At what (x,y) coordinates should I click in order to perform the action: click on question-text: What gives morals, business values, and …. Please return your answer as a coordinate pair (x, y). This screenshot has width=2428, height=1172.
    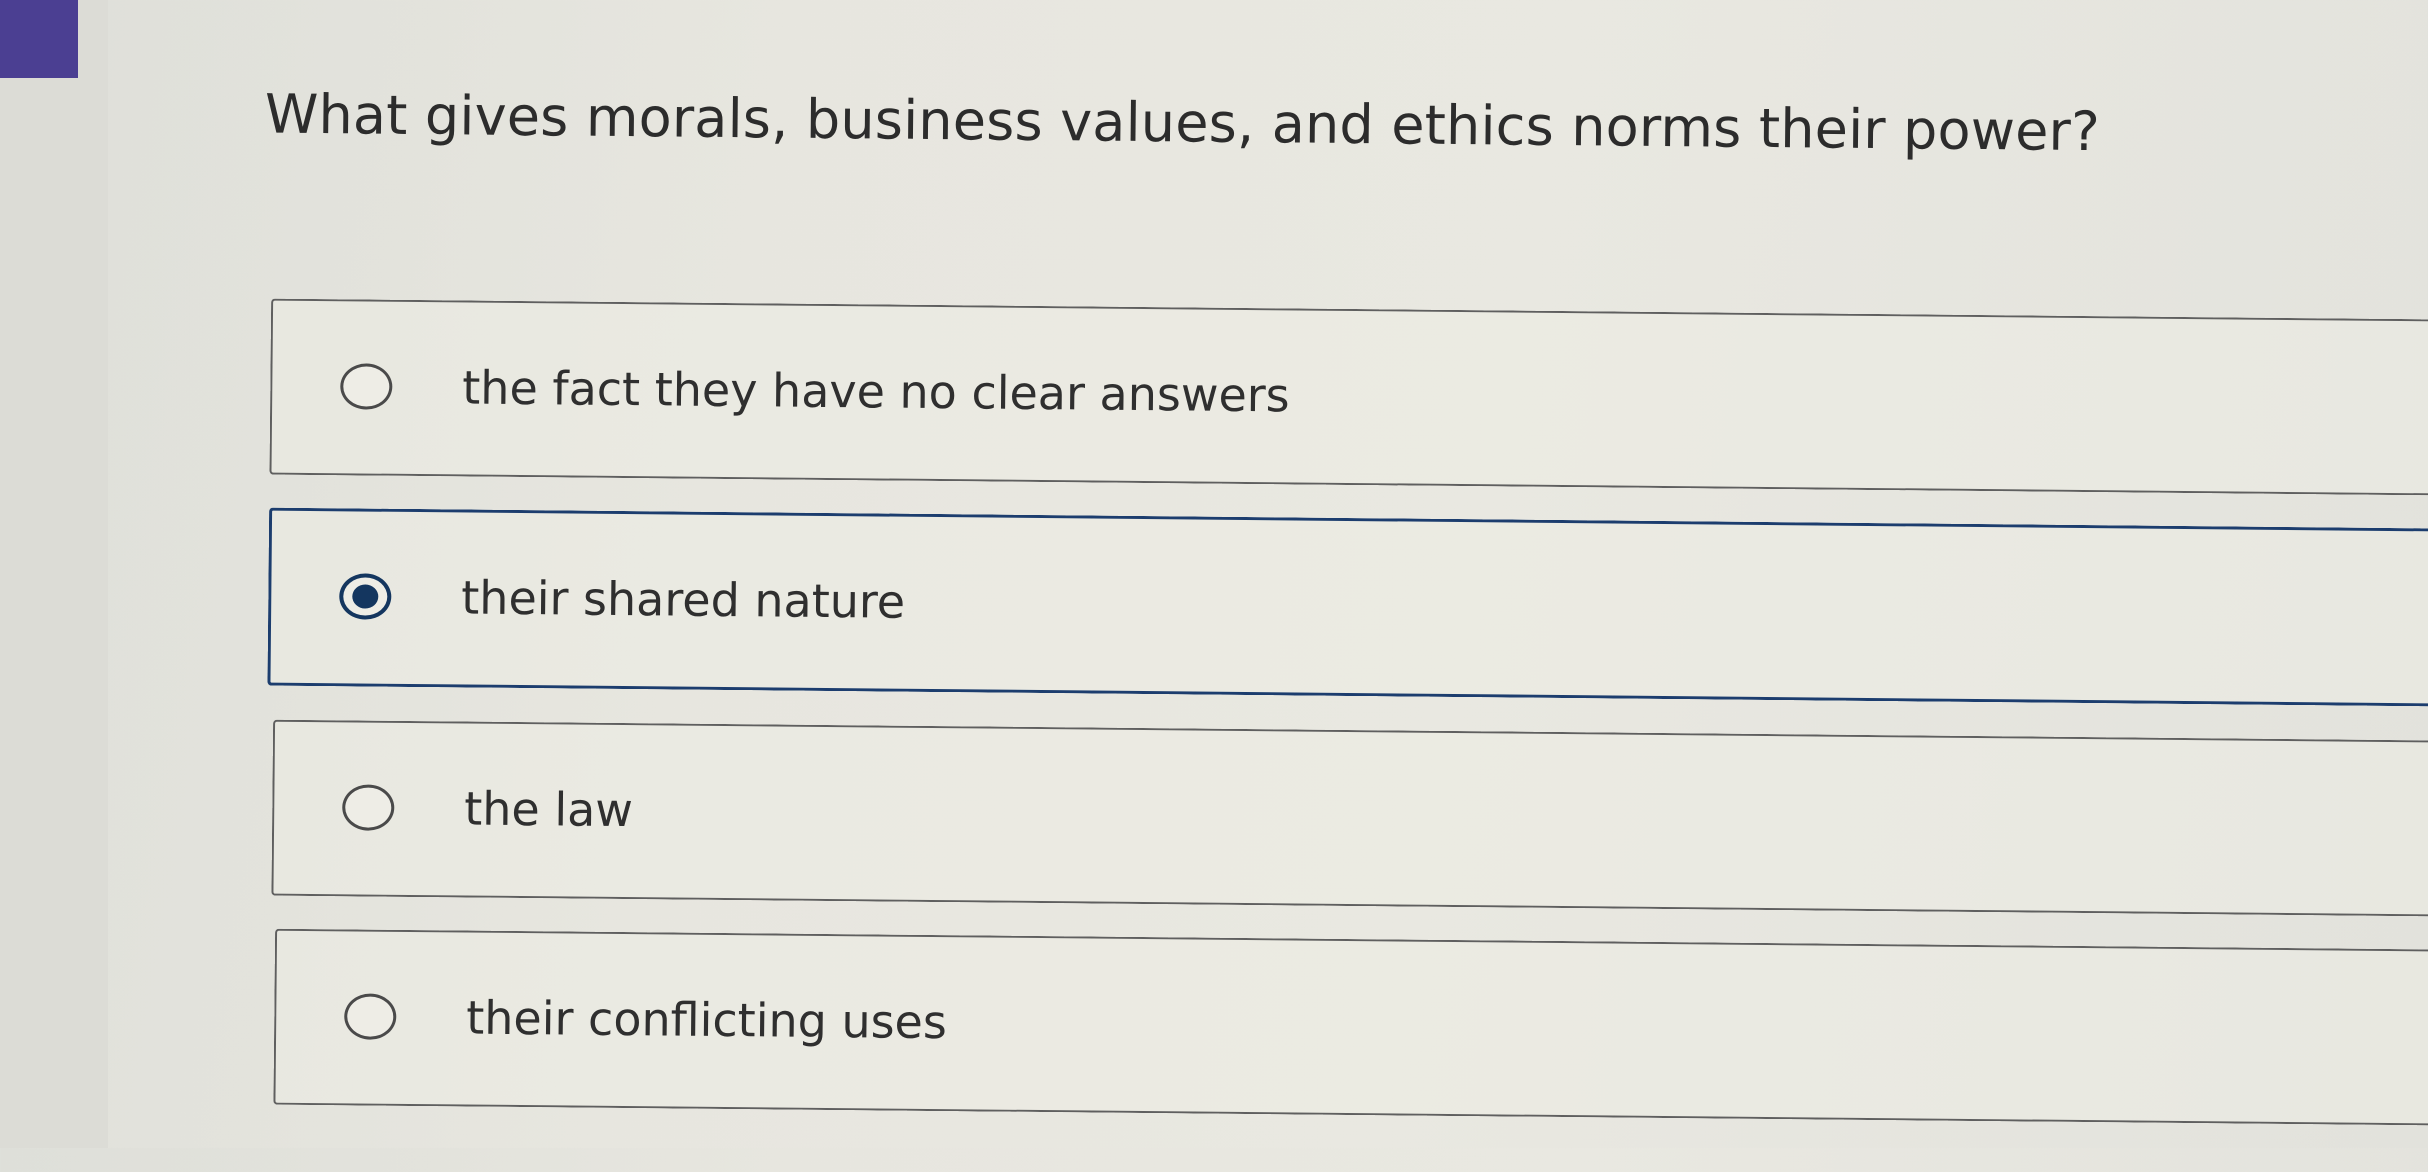
    Looking at the image, I should click on (1182, 123).